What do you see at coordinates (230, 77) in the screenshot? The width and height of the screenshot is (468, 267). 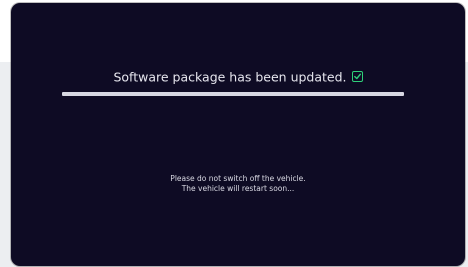 I see `status-message: Software package has been updated.` at bounding box center [230, 77].